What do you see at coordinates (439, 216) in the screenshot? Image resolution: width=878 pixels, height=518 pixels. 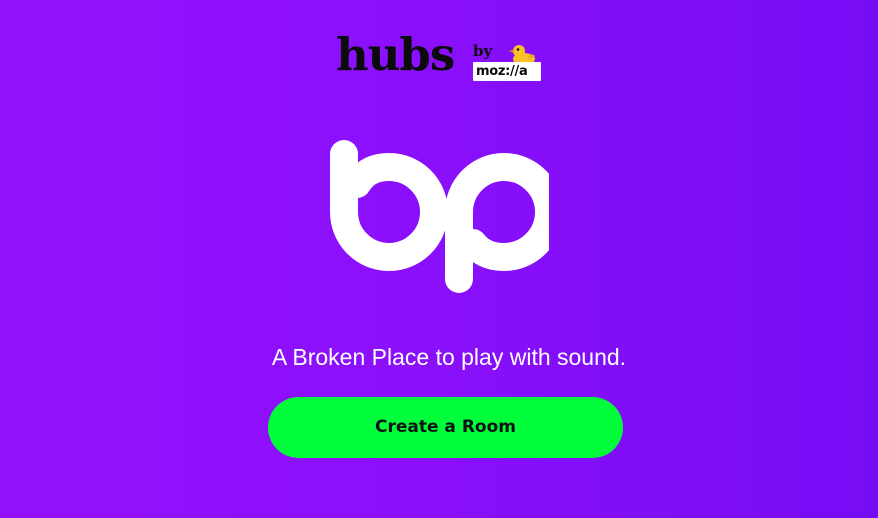 I see `bp-logo-icon` at bounding box center [439, 216].